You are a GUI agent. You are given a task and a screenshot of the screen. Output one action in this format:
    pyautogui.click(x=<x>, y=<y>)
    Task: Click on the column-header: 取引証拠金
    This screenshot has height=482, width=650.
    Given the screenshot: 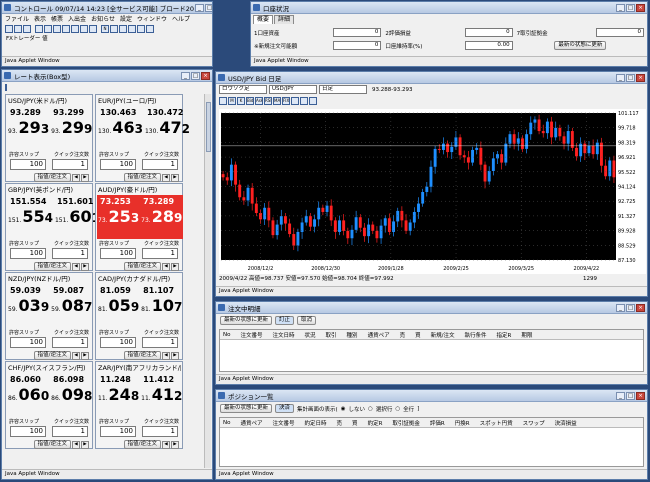 What is the action you would take?
    pyautogui.click(x=406, y=423)
    